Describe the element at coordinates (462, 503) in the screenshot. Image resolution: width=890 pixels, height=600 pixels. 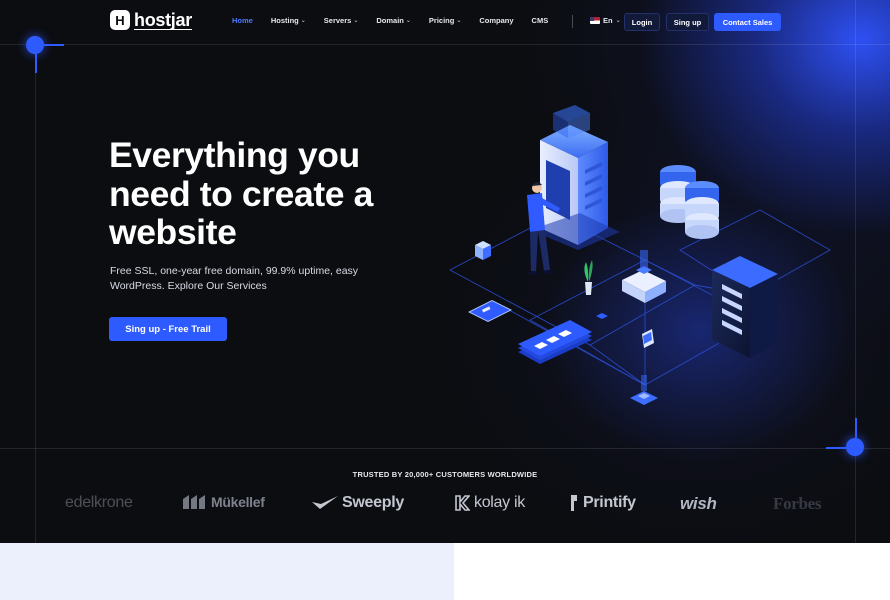
I see `kolayik-k-icon` at that location.